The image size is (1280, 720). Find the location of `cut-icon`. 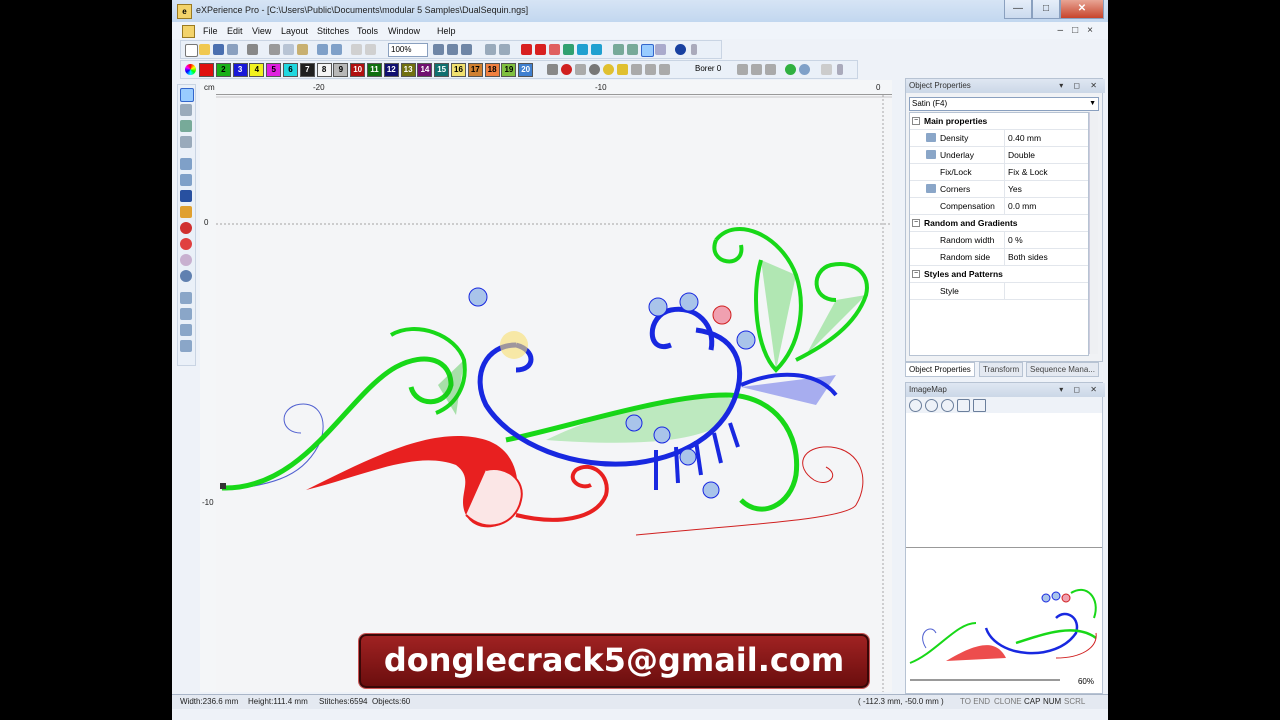

cut-icon is located at coordinates (274, 49).